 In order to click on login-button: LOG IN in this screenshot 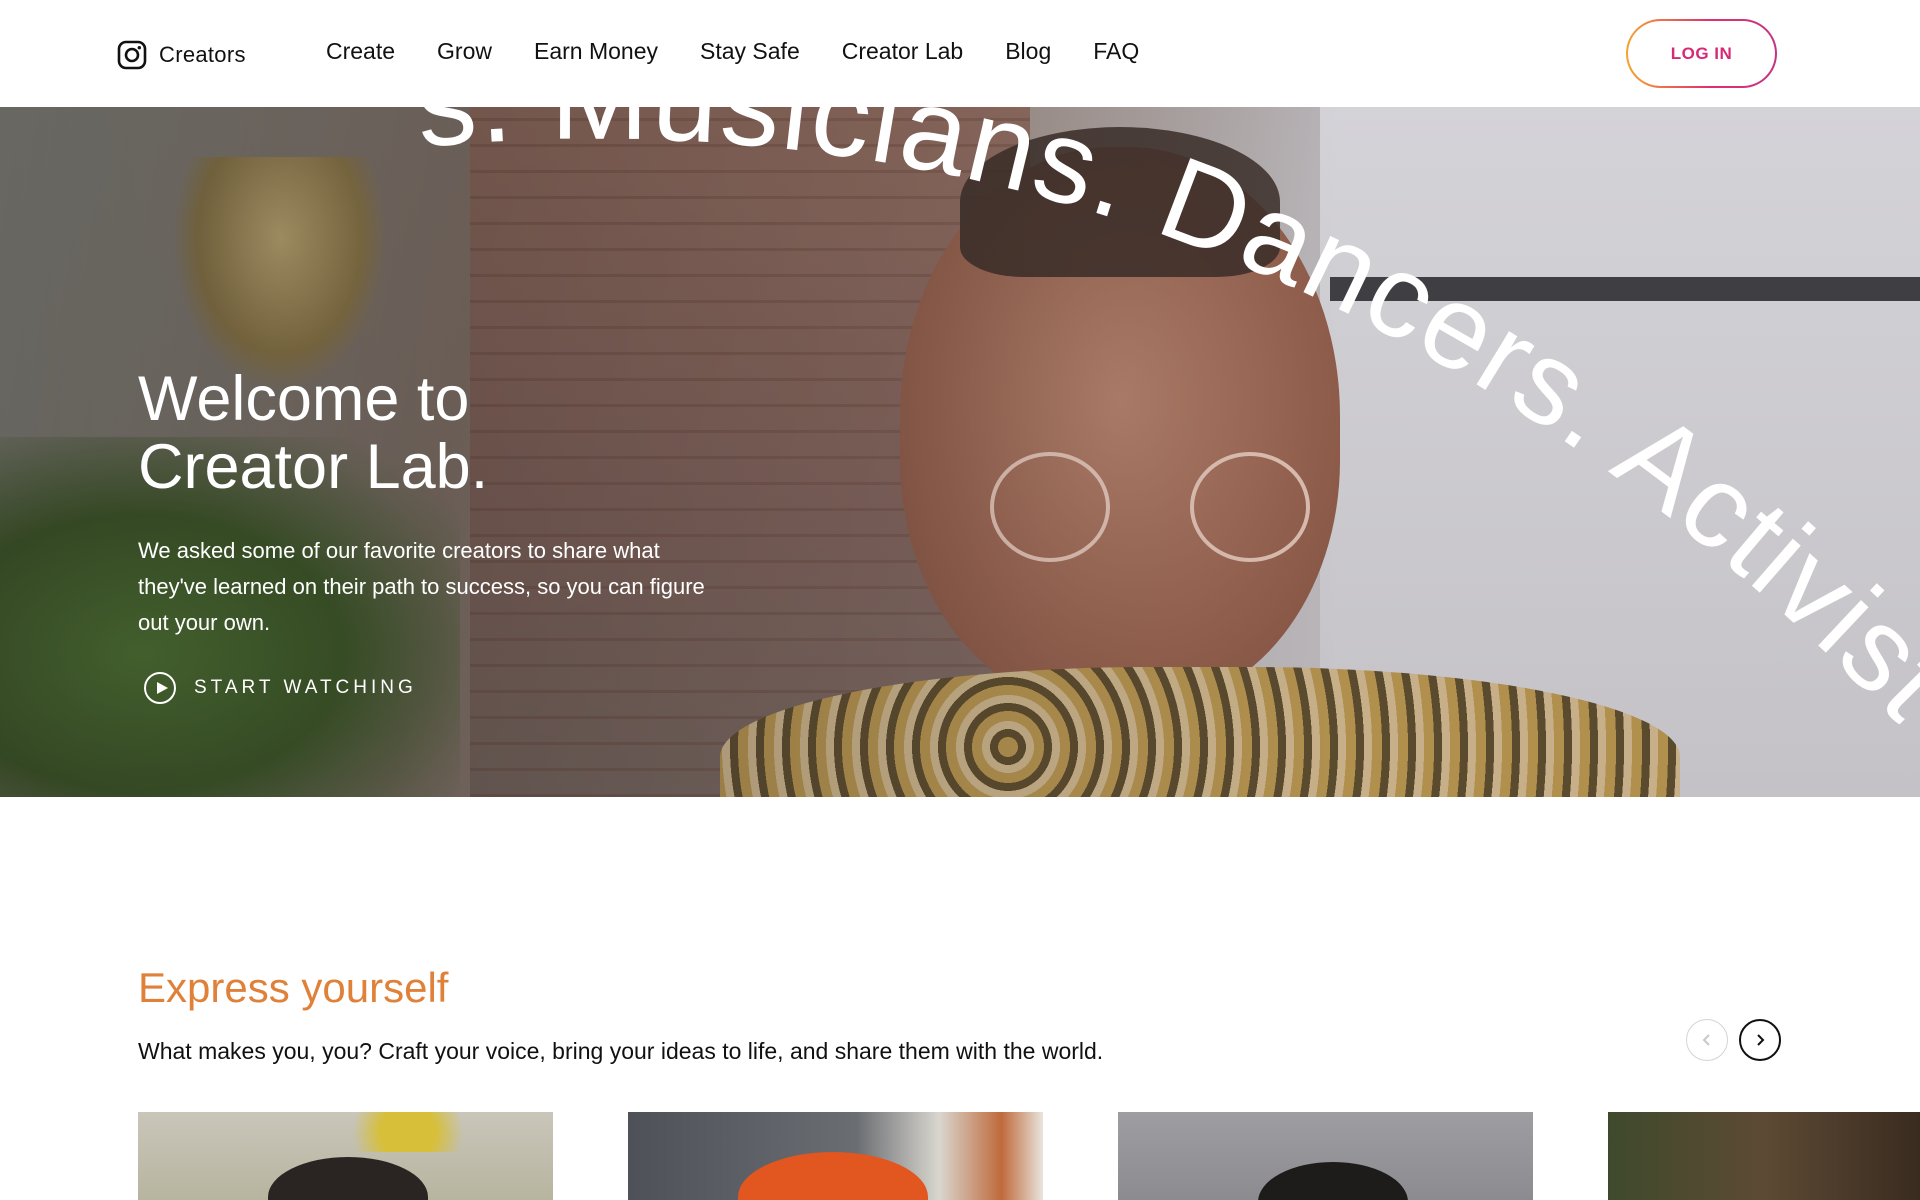, I will do `click(1701, 53)`.